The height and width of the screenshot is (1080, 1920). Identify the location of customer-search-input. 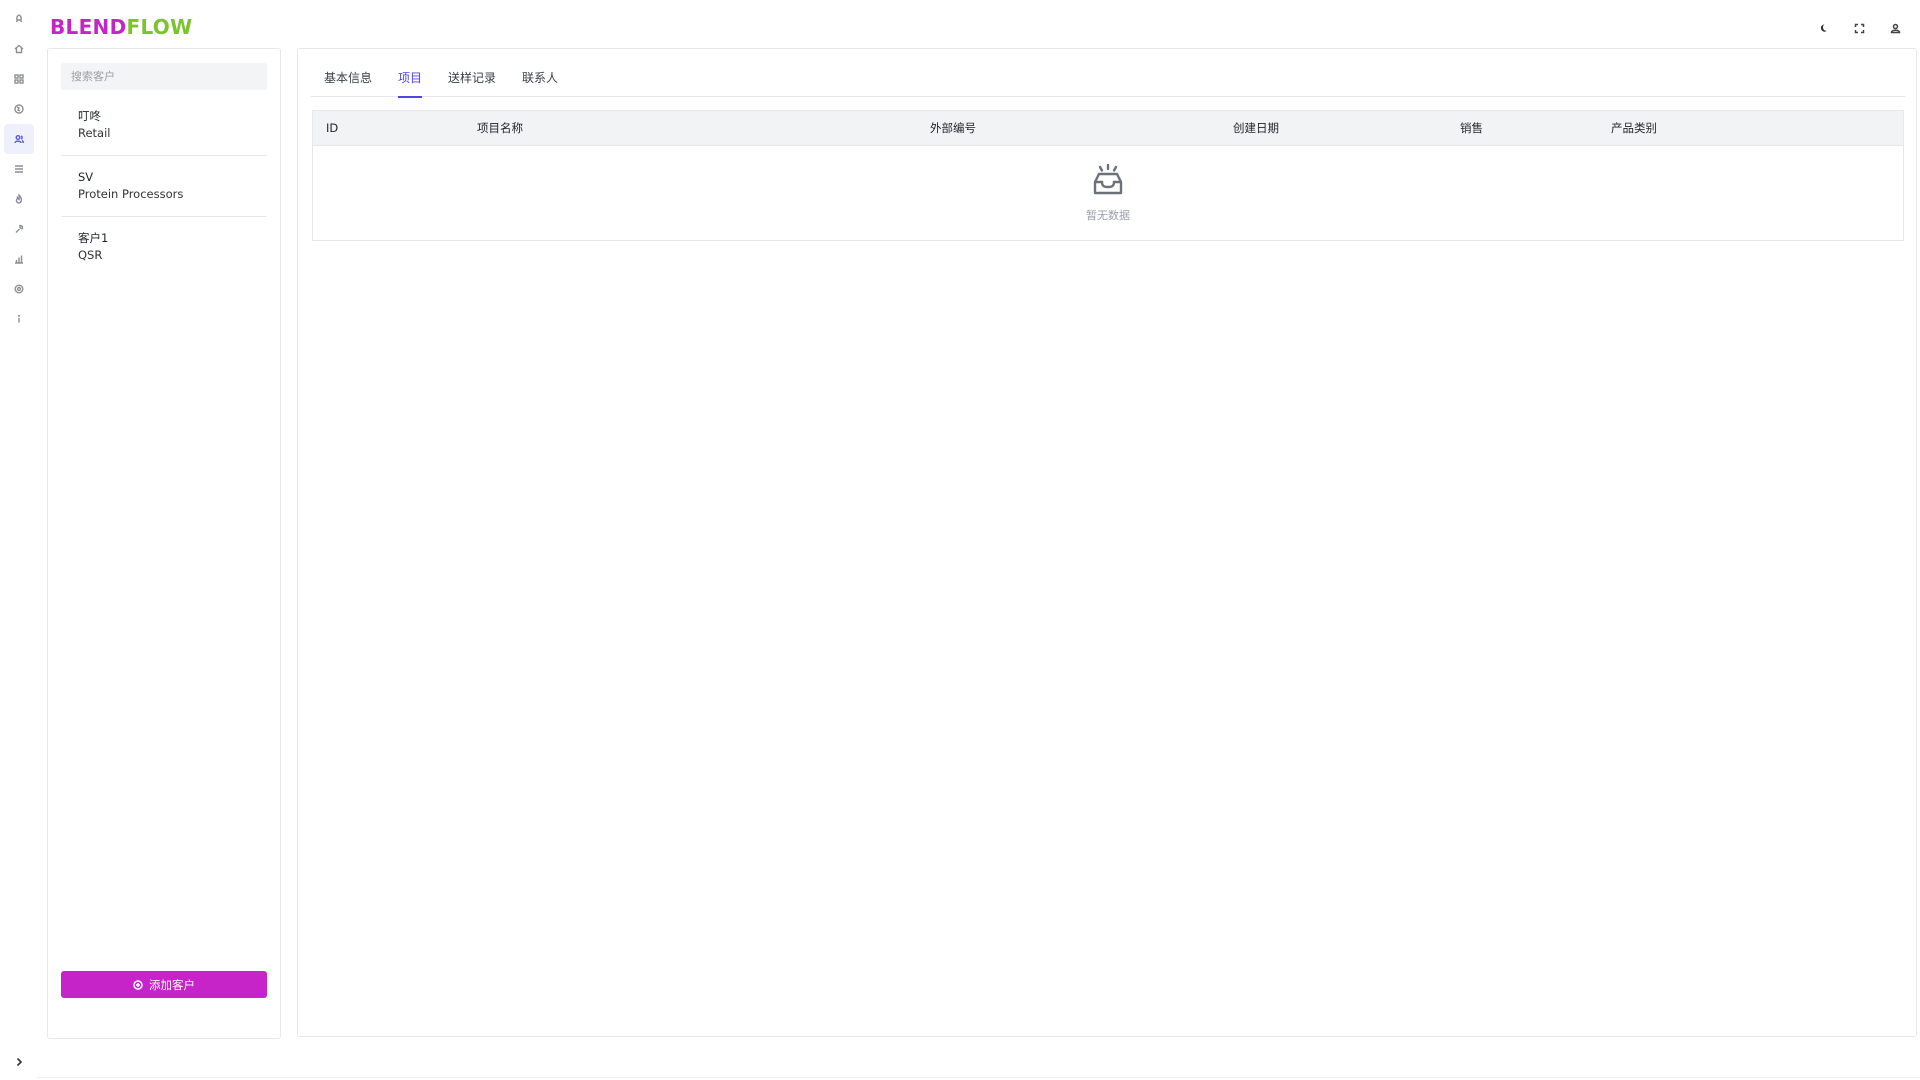
(164, 76).